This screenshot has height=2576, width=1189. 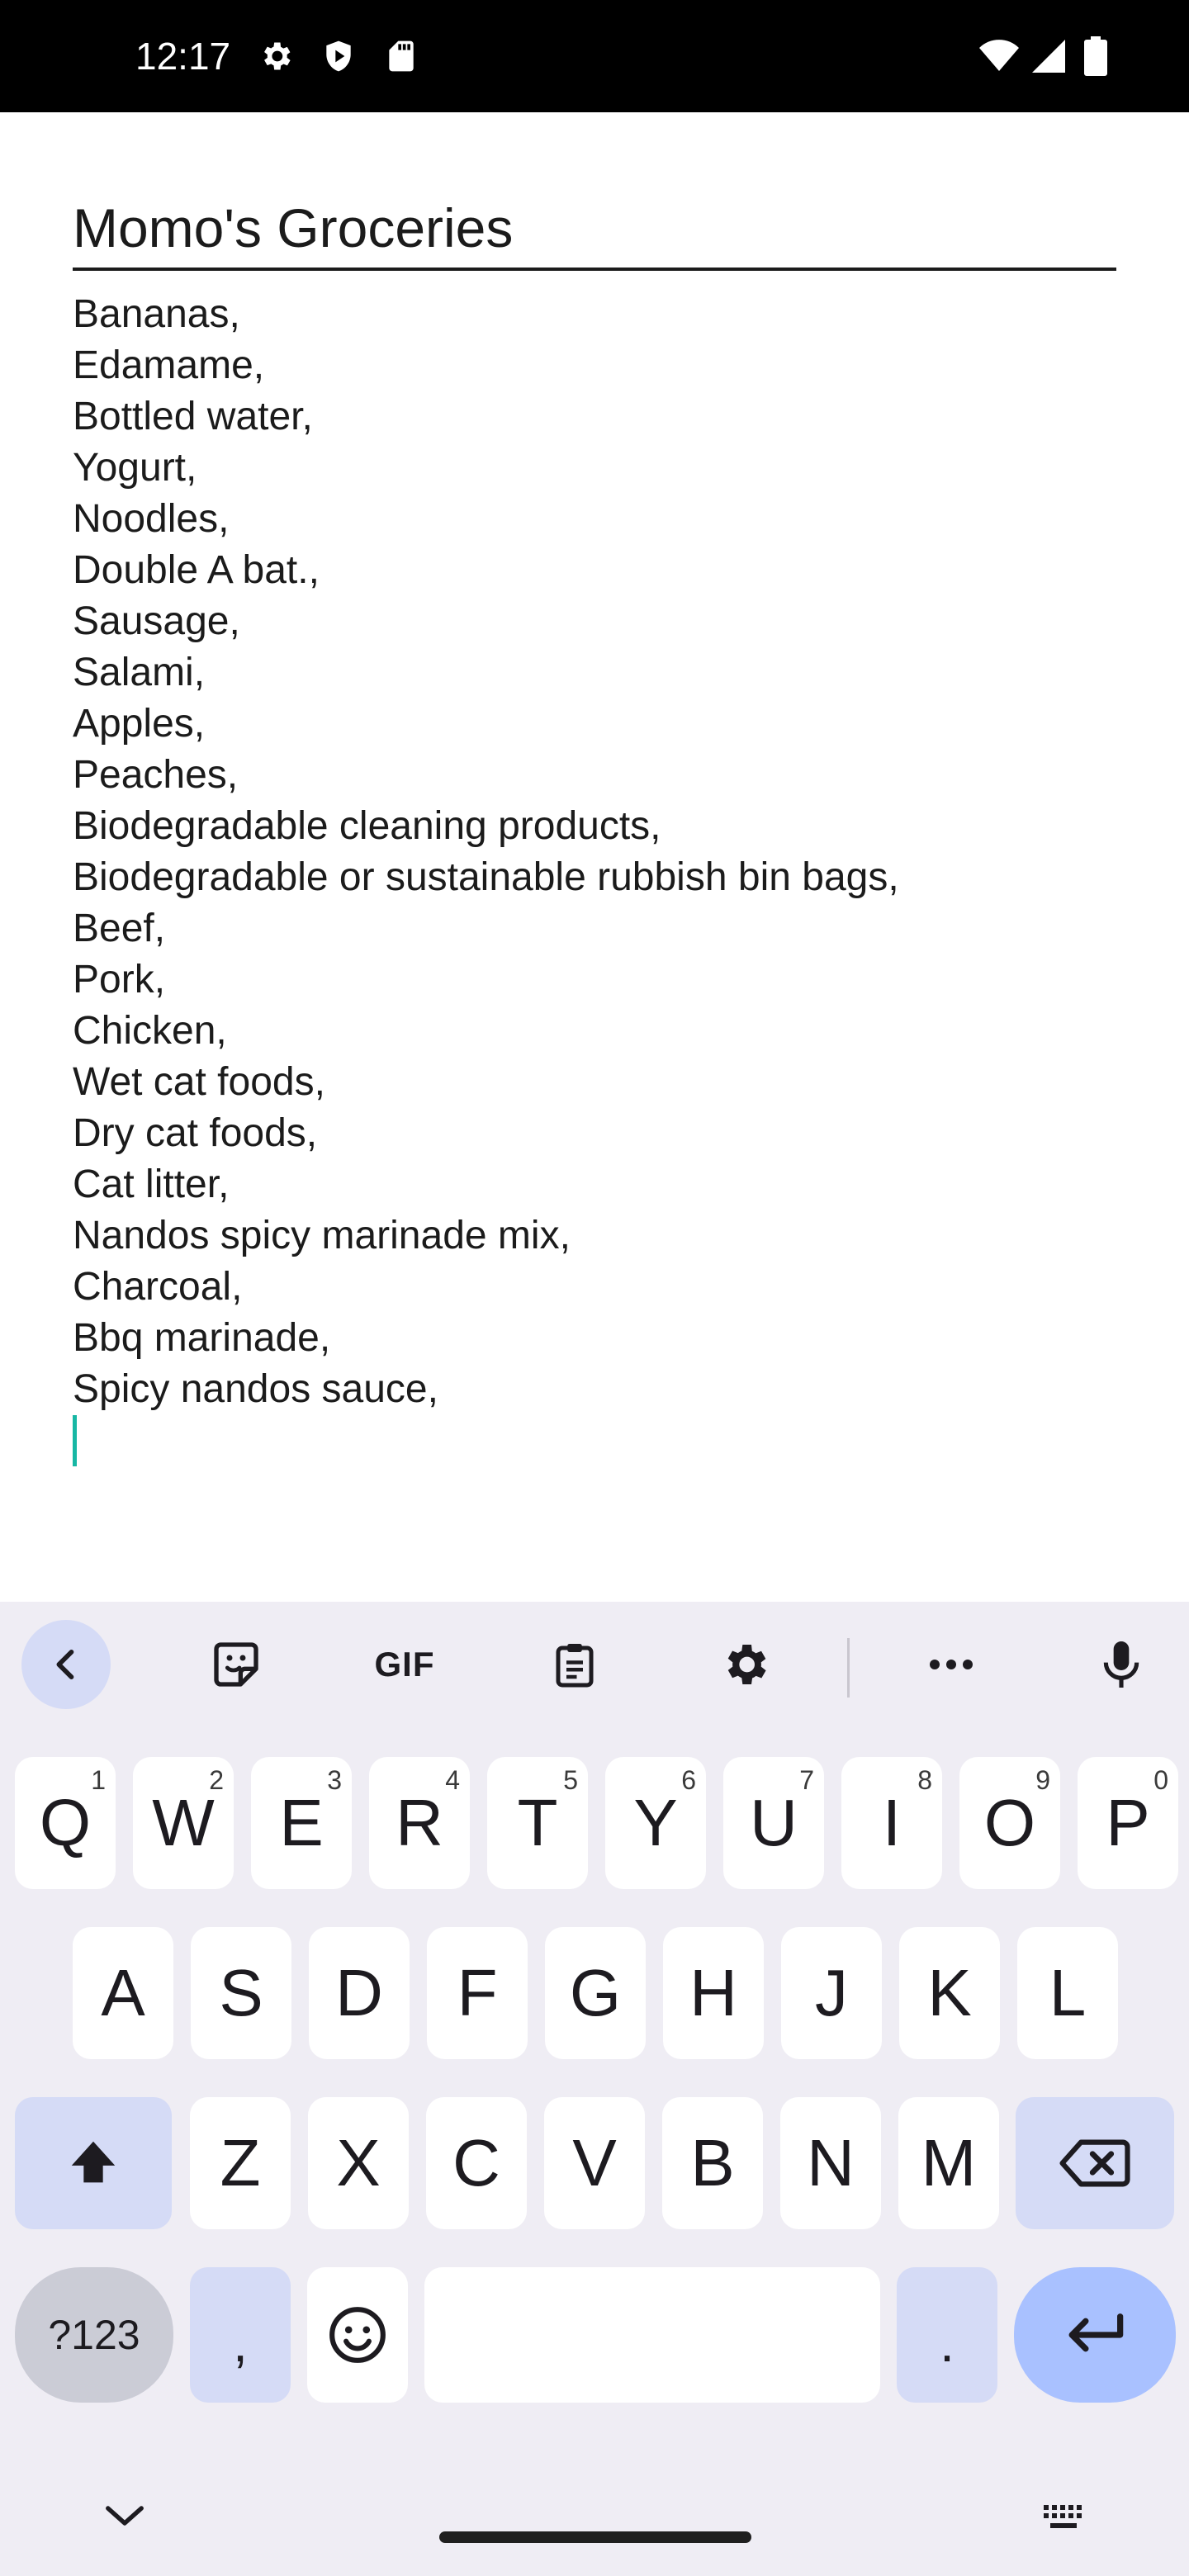 I want to click on key-label: U, so click(x=774, y=1822).